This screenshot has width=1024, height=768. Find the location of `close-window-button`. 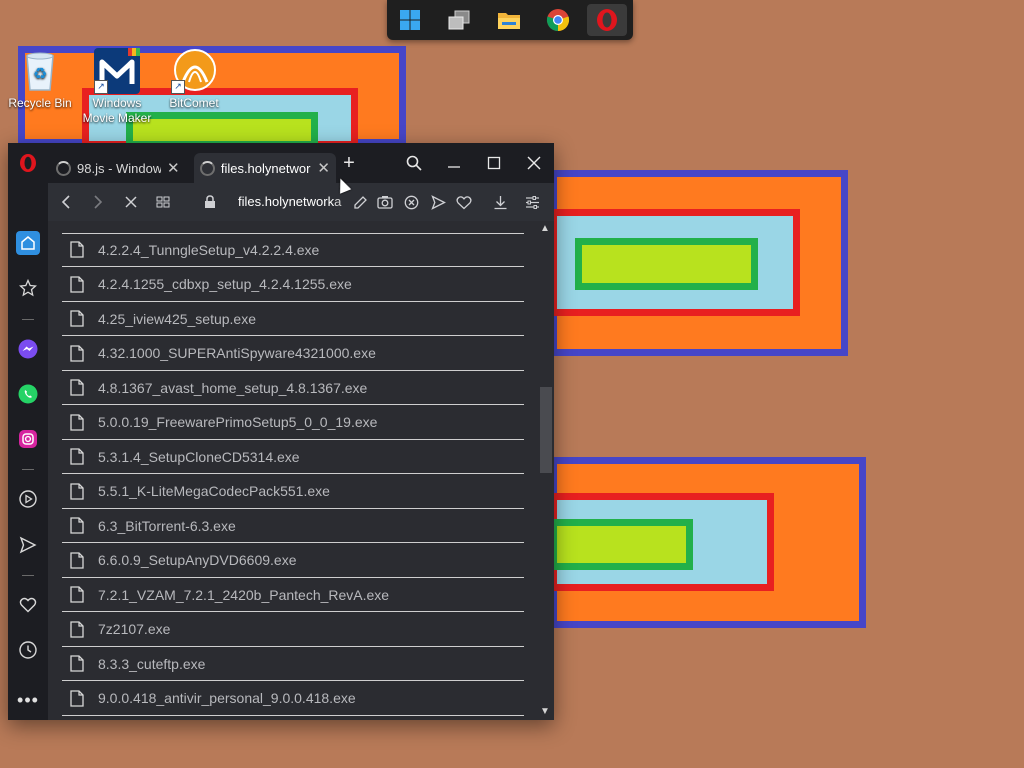

close-window-button is located at coordinates (534, 163).